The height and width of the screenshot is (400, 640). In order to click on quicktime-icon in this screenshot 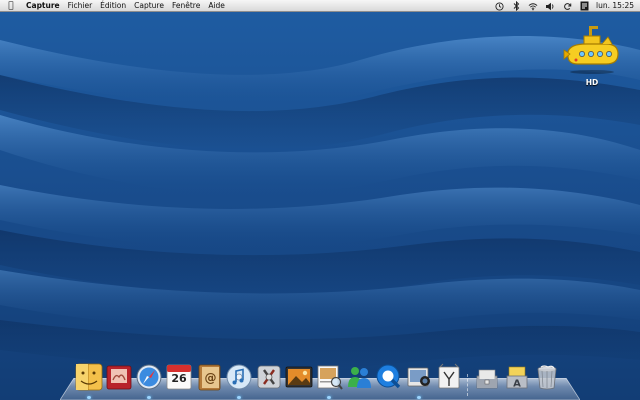, I will do `click(388, 376)`.